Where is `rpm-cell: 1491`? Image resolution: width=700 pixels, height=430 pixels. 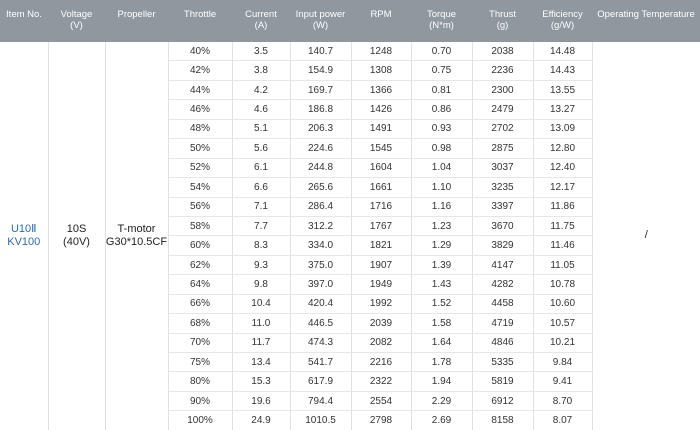 rpm-cell: 1491 is located at coordinates (381, 128).